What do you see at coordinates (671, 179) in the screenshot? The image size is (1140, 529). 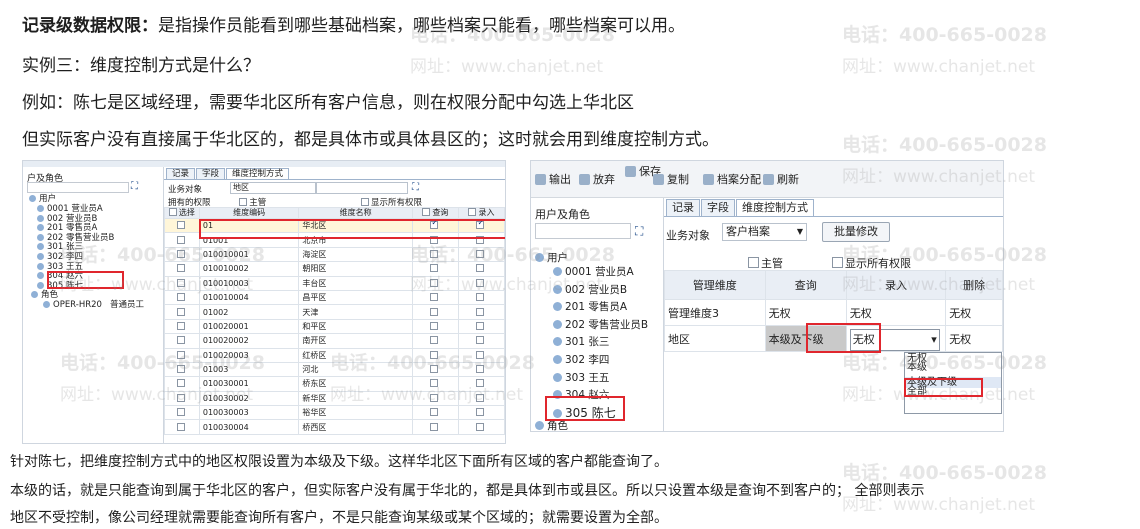 I see `toolbar-button-3: 复制` at bounding box center [671, 179].